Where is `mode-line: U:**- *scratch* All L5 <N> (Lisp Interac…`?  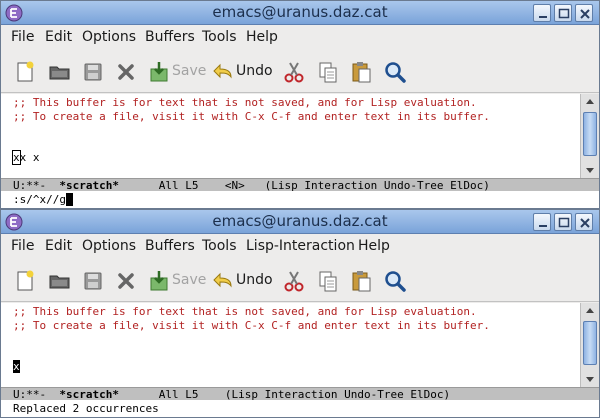
mode-line: U:**- *scratch* All L5 <N> (Lisp Interac… is located at coordinates (300, 185).